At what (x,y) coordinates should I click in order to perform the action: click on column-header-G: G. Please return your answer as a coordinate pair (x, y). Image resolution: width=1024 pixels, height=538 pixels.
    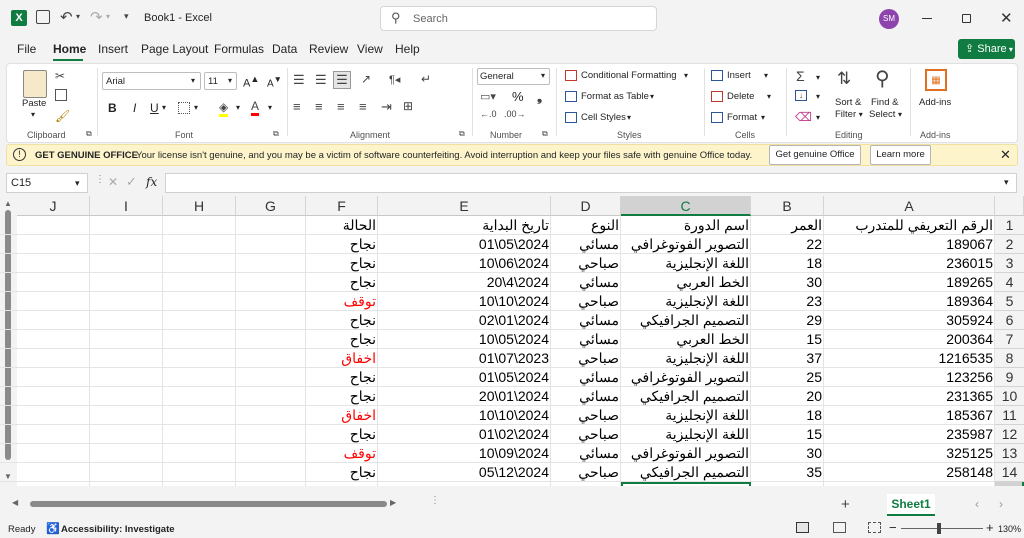
    Looking at the image, I should click on (271, 206).